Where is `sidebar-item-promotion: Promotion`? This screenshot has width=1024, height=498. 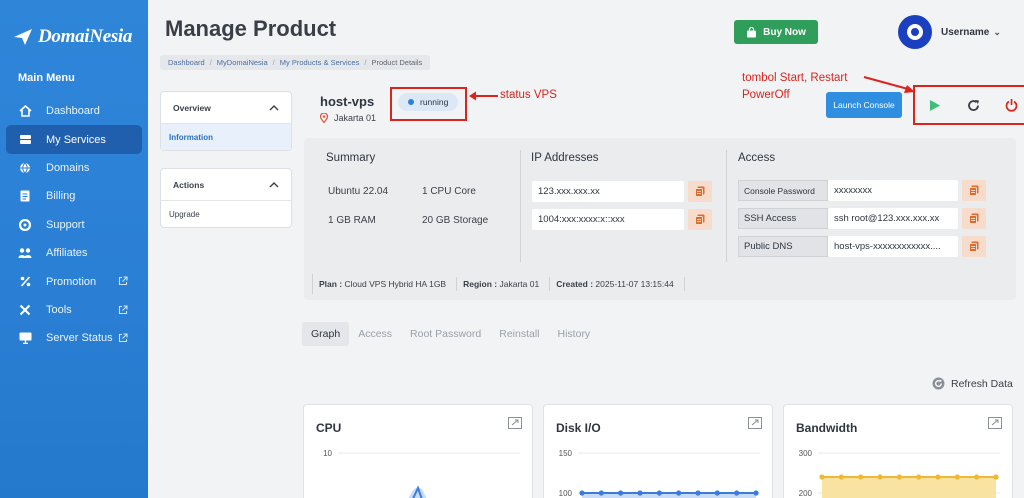
sidebar-item-promotion: Promotion is located at coordinates (74, 281).